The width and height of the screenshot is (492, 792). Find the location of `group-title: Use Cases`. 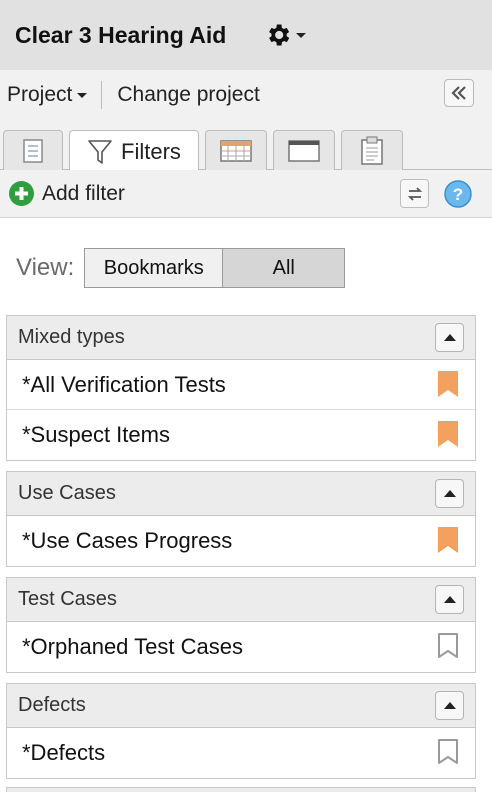

group-title: Use Cases is located at coordinates (67, 493).